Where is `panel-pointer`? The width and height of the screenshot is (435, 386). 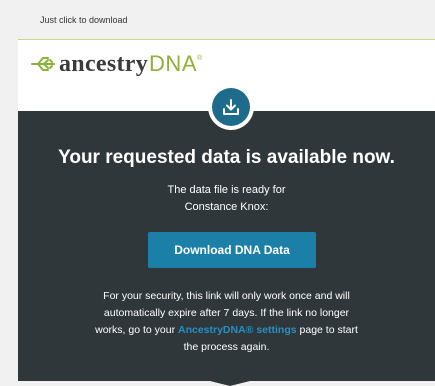 panel-pointer is located at coordinates (230, 383).